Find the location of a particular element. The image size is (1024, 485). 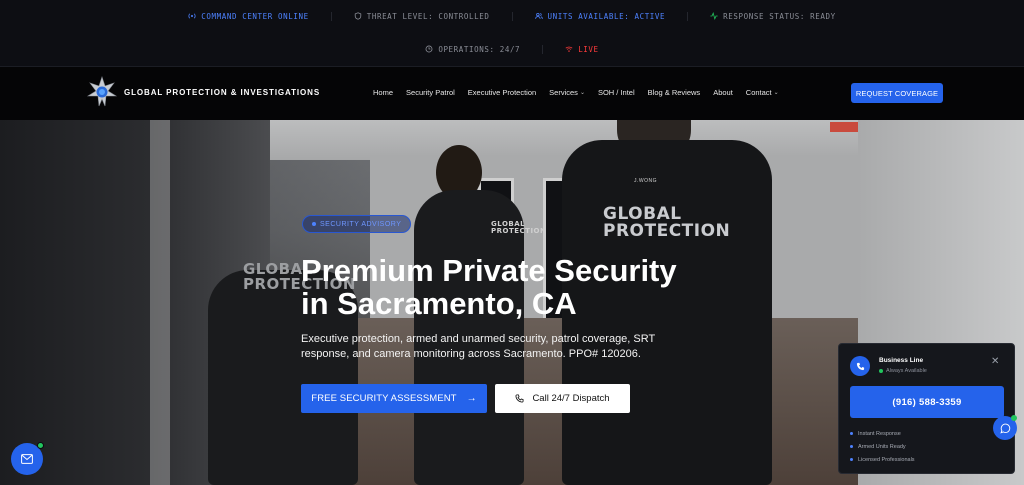

status-row-secondary: OPERATIONS: 24/7 LIVE is located at coordinates (512, 49).